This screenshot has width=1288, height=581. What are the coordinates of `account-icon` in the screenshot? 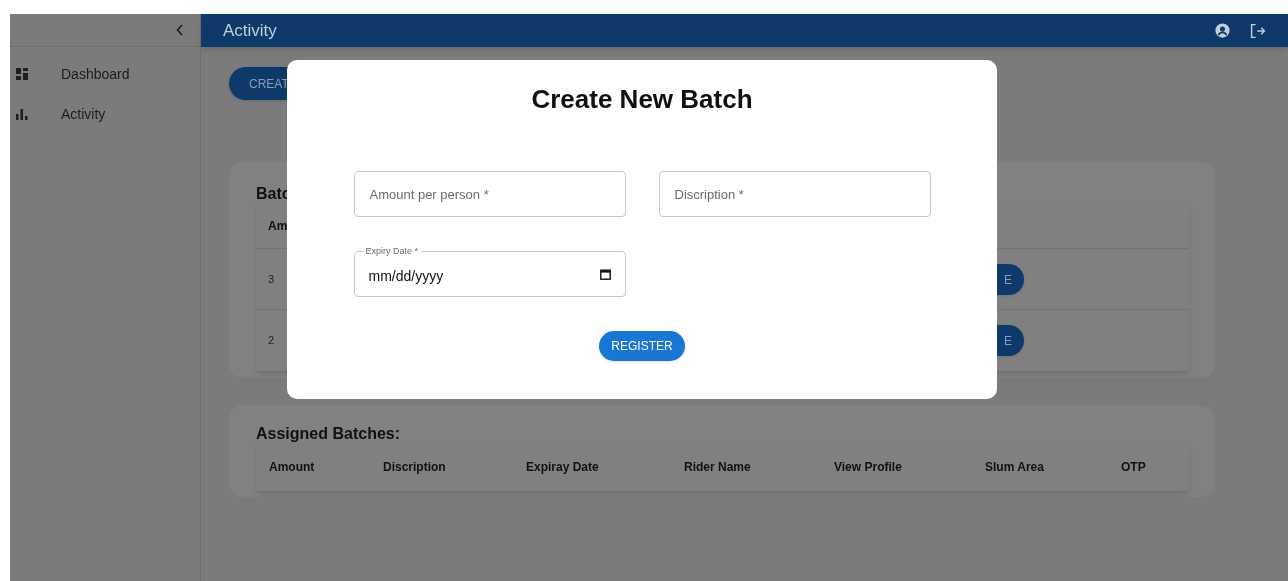 It's located at (1222, 30).